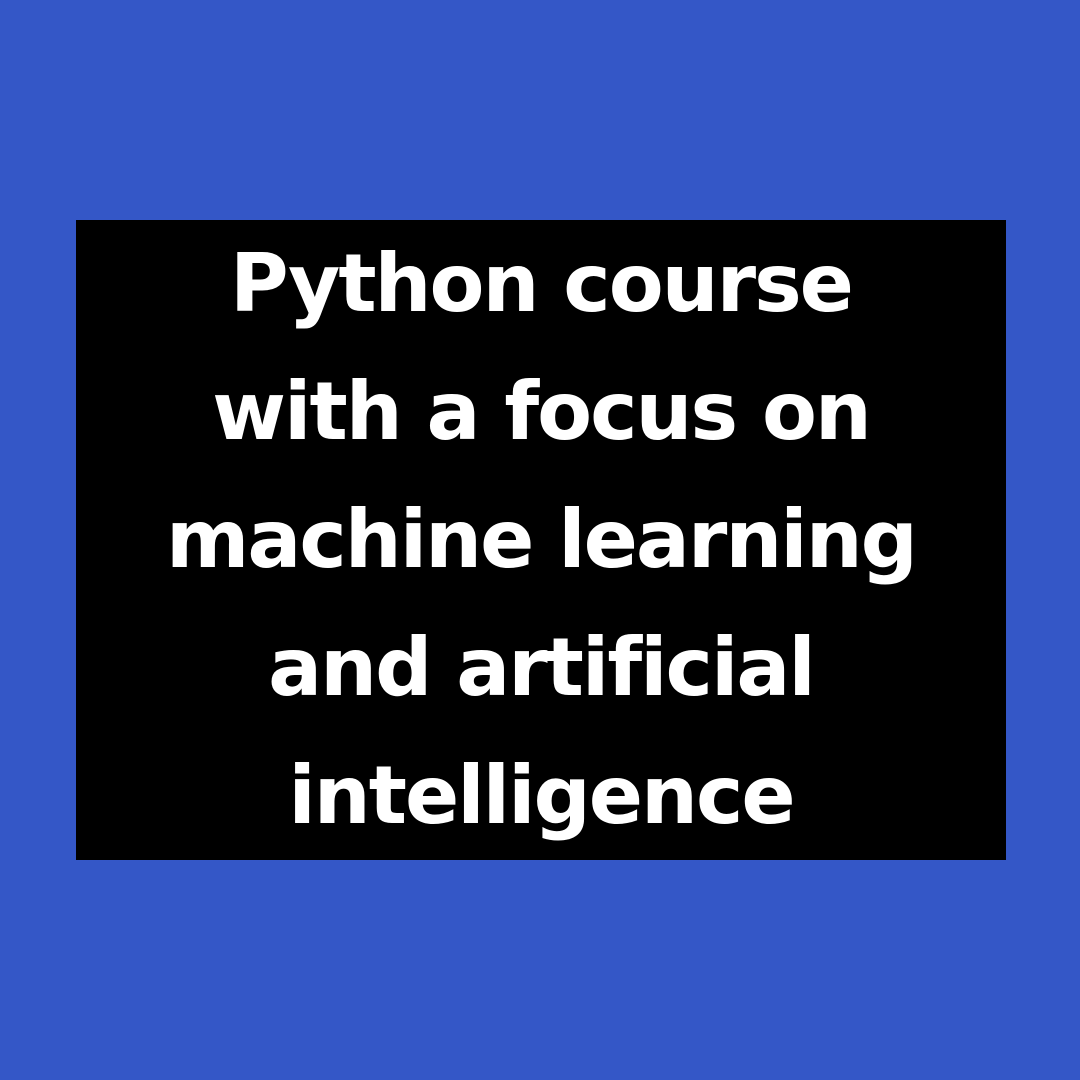 Image resolution: width=1080 pixels, height=1080 pixels. What do you see at coordinates (541, 795) in the screenshot?
I see `headline-line-5: intelligence` at bounding box center [541, 795].